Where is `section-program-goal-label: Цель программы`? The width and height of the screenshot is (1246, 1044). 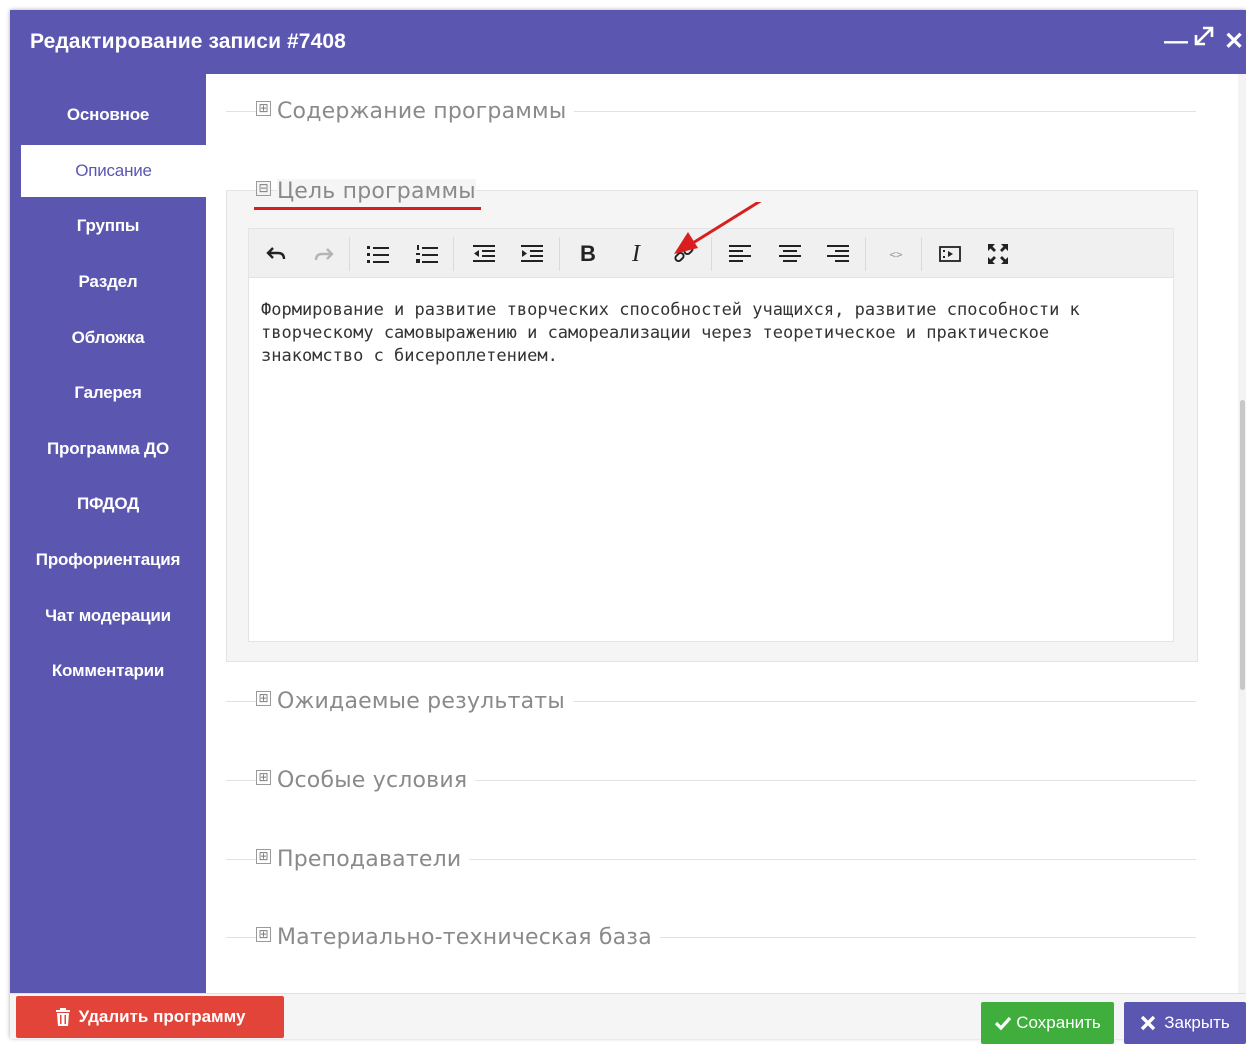 section-program-goal-label: Цель программы is located at coordinates (376, 191).